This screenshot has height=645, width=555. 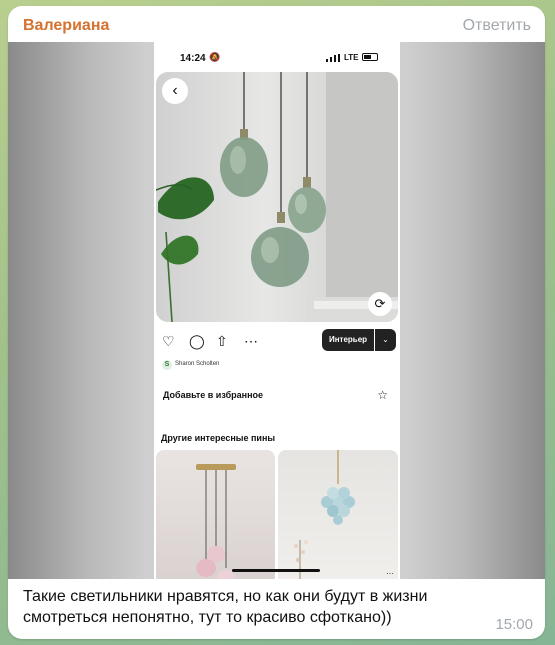 I want to click on comment-icon: ◯, so click(x=197, y=341).